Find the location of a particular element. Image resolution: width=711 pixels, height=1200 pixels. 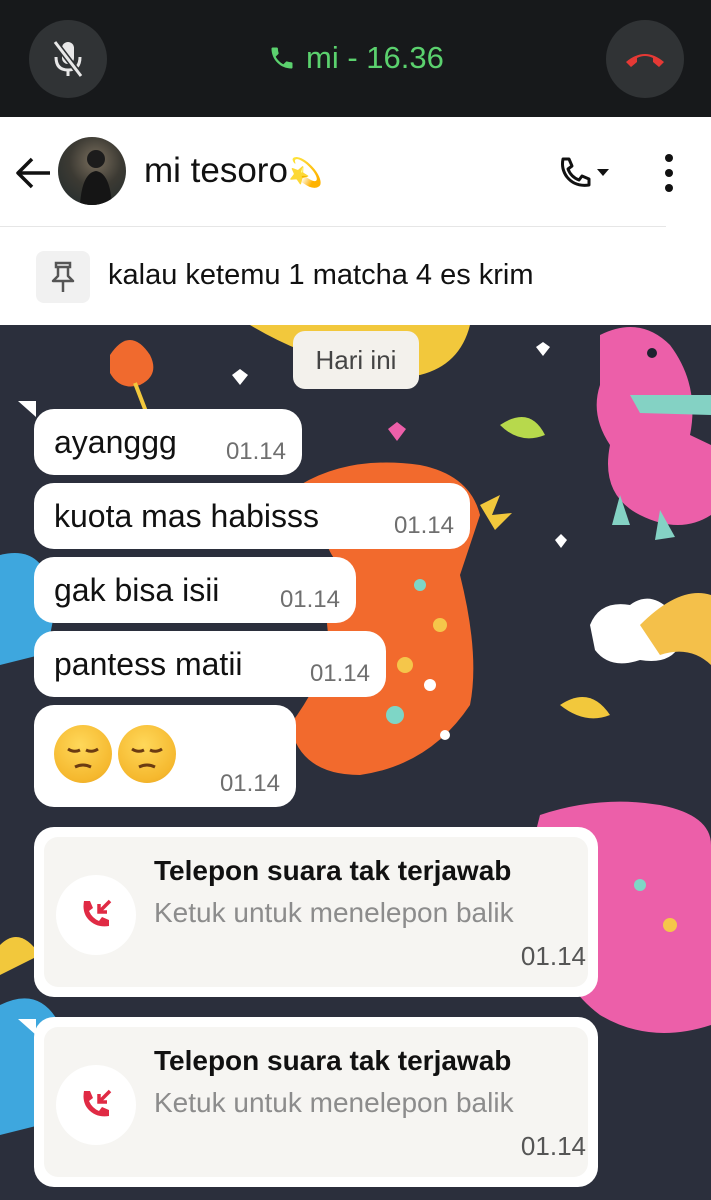

pin-icon is located at coordinates (63, 276).